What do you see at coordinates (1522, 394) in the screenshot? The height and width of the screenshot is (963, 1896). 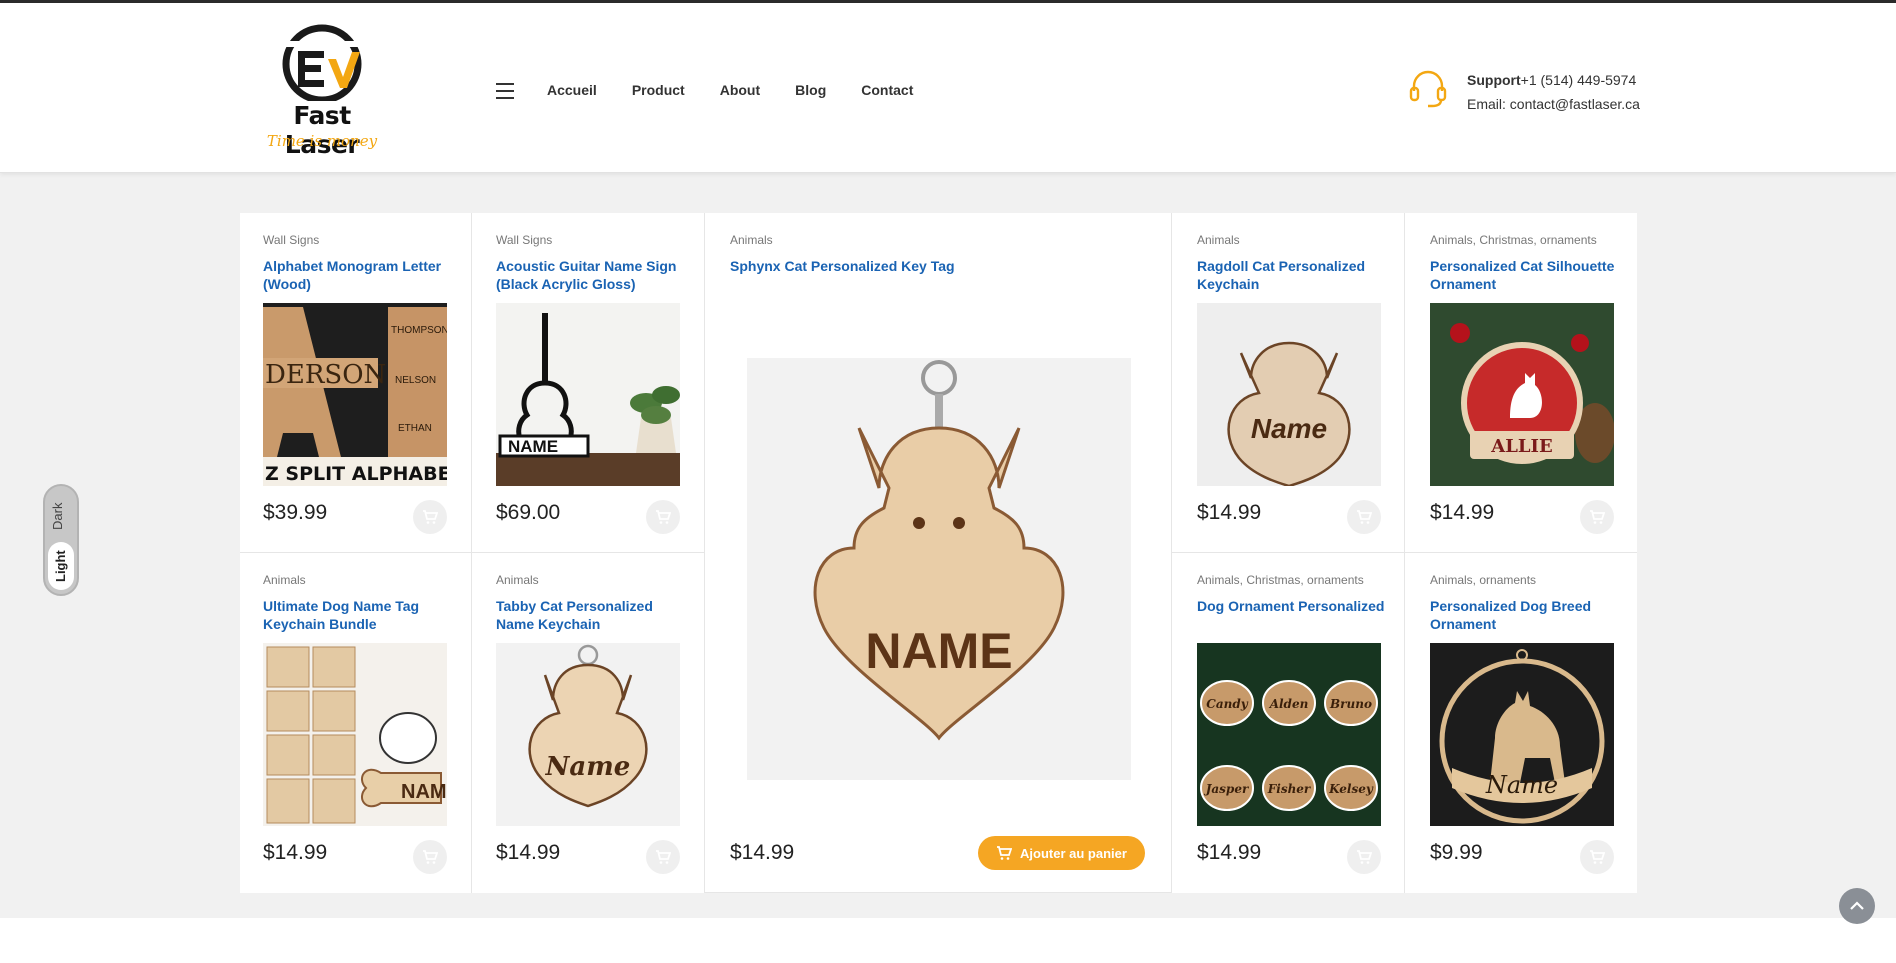 I see `product-image: ALLIE` at bounding box center [1522, 394].